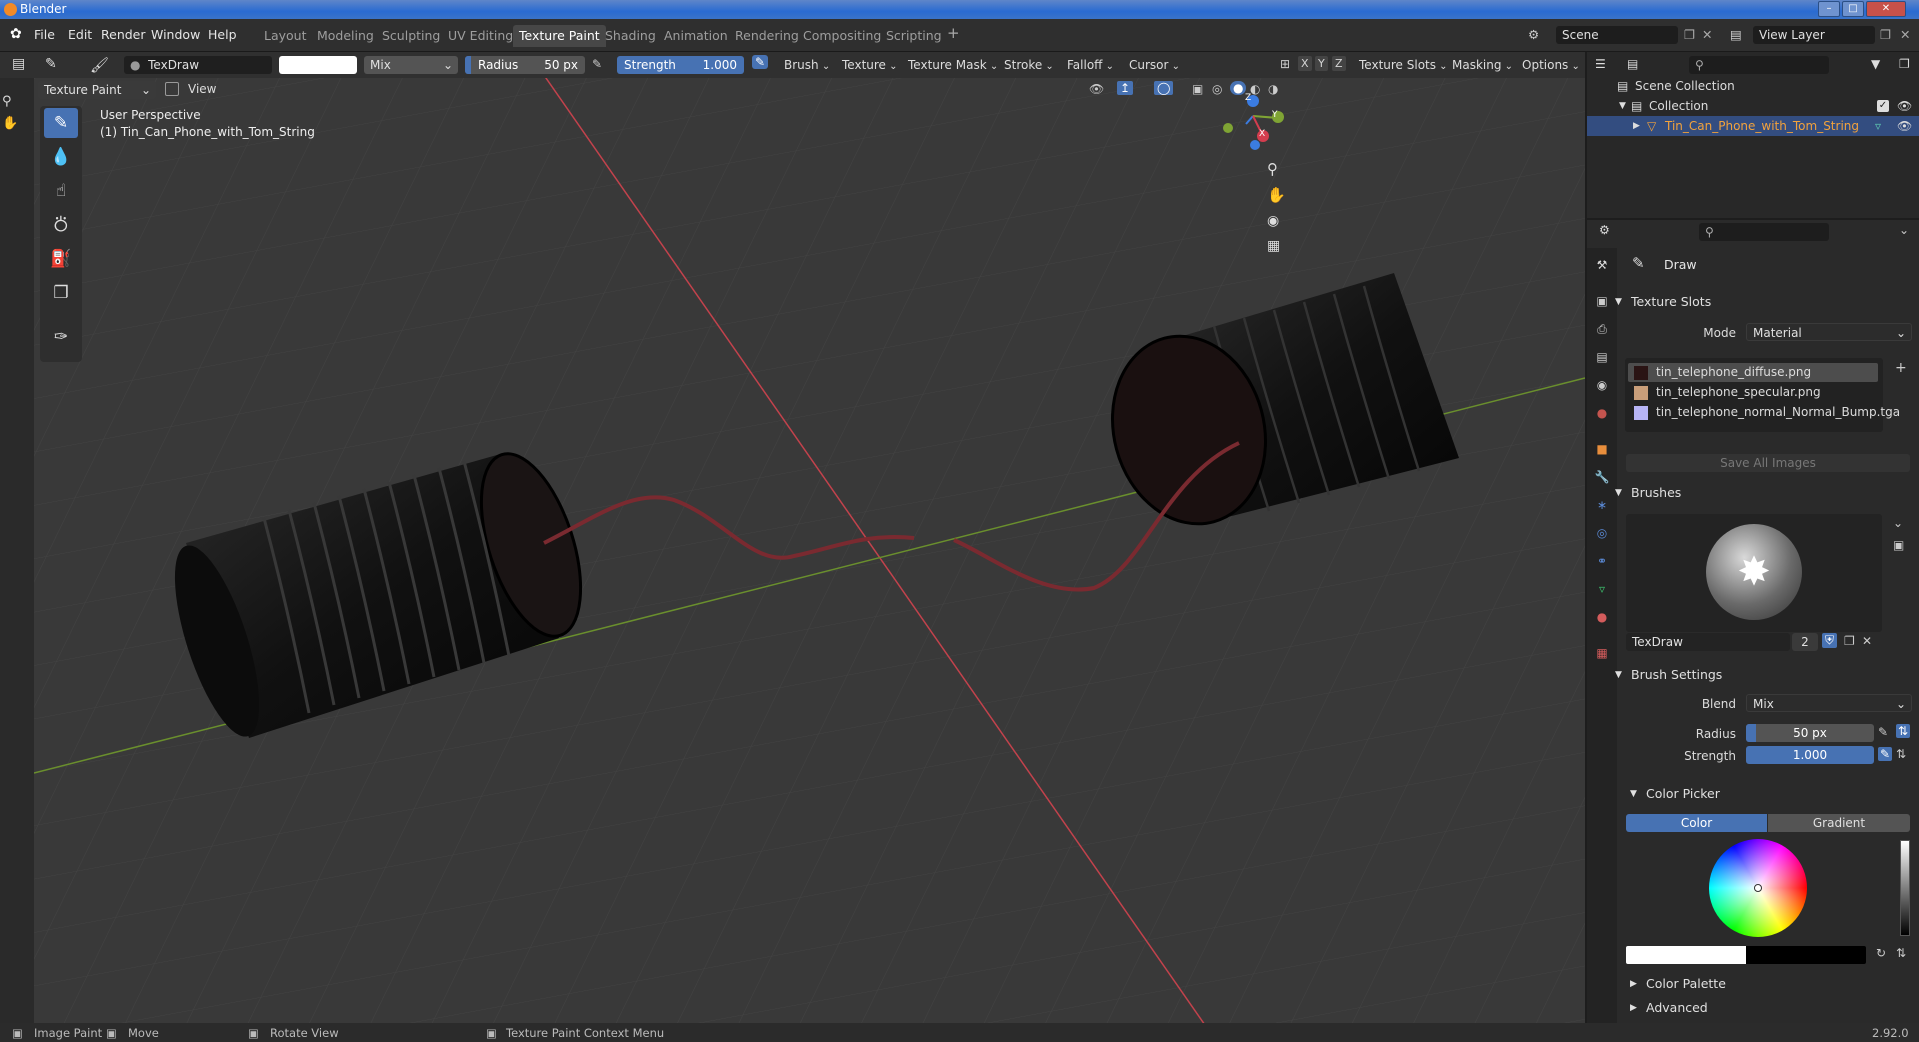  What do you see at coordinates (953, 33) in the screenshot?
I see `add-workspace-icon: +` at bounding box center [953, 33].